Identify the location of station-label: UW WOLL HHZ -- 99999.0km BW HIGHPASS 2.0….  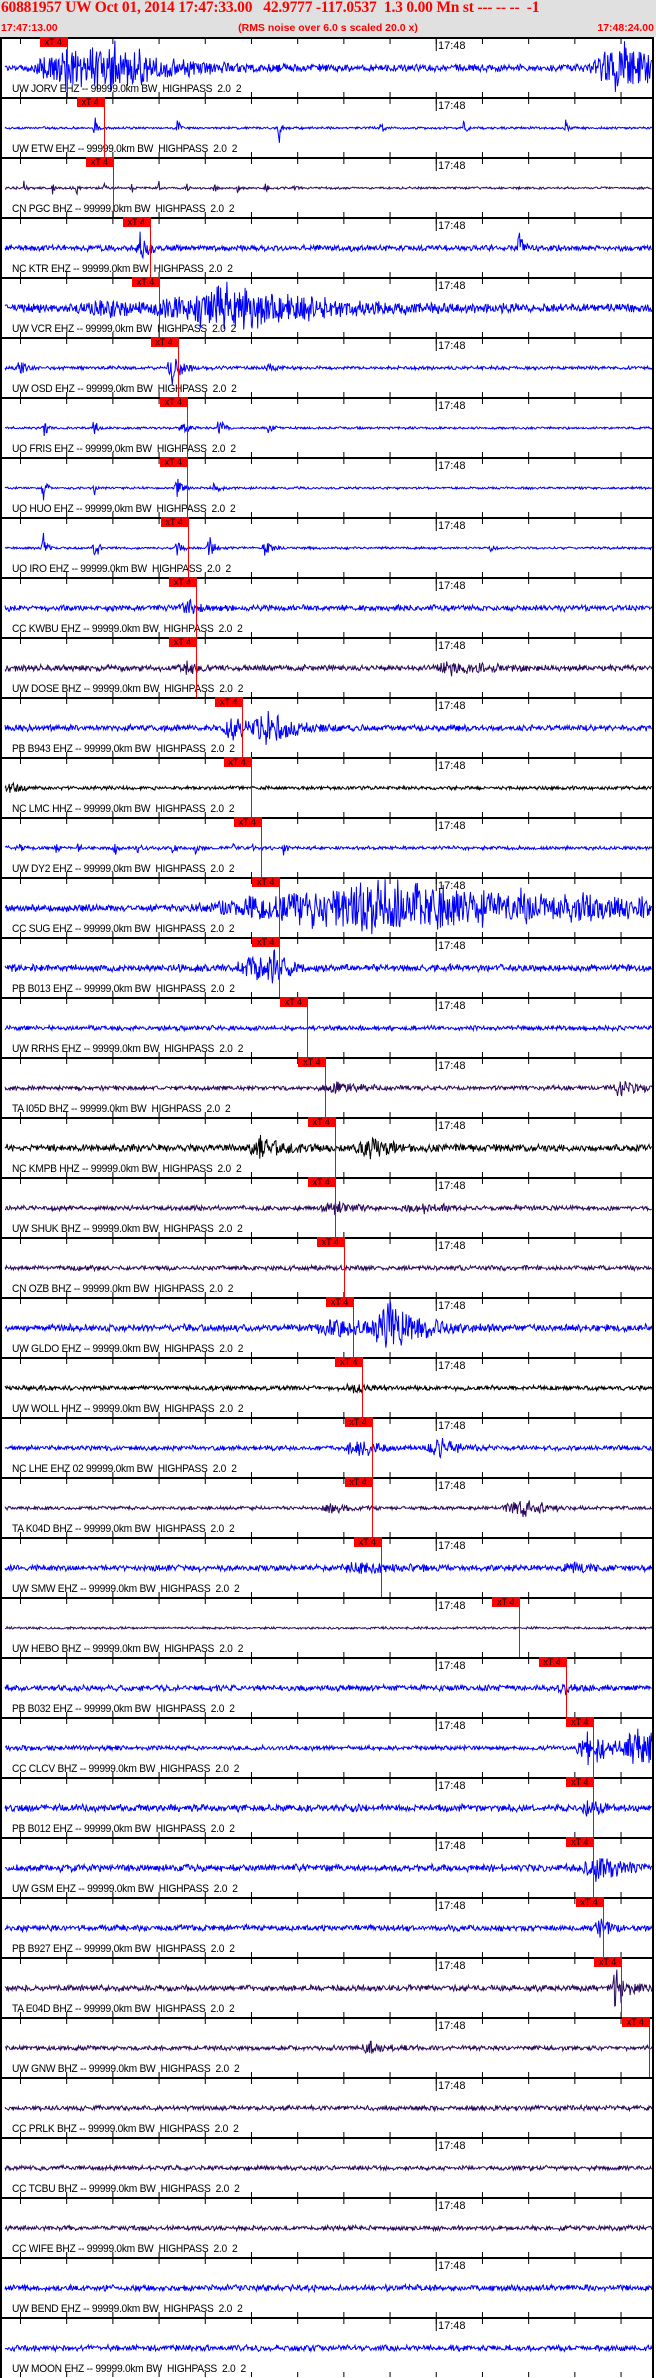
(128, 1409).